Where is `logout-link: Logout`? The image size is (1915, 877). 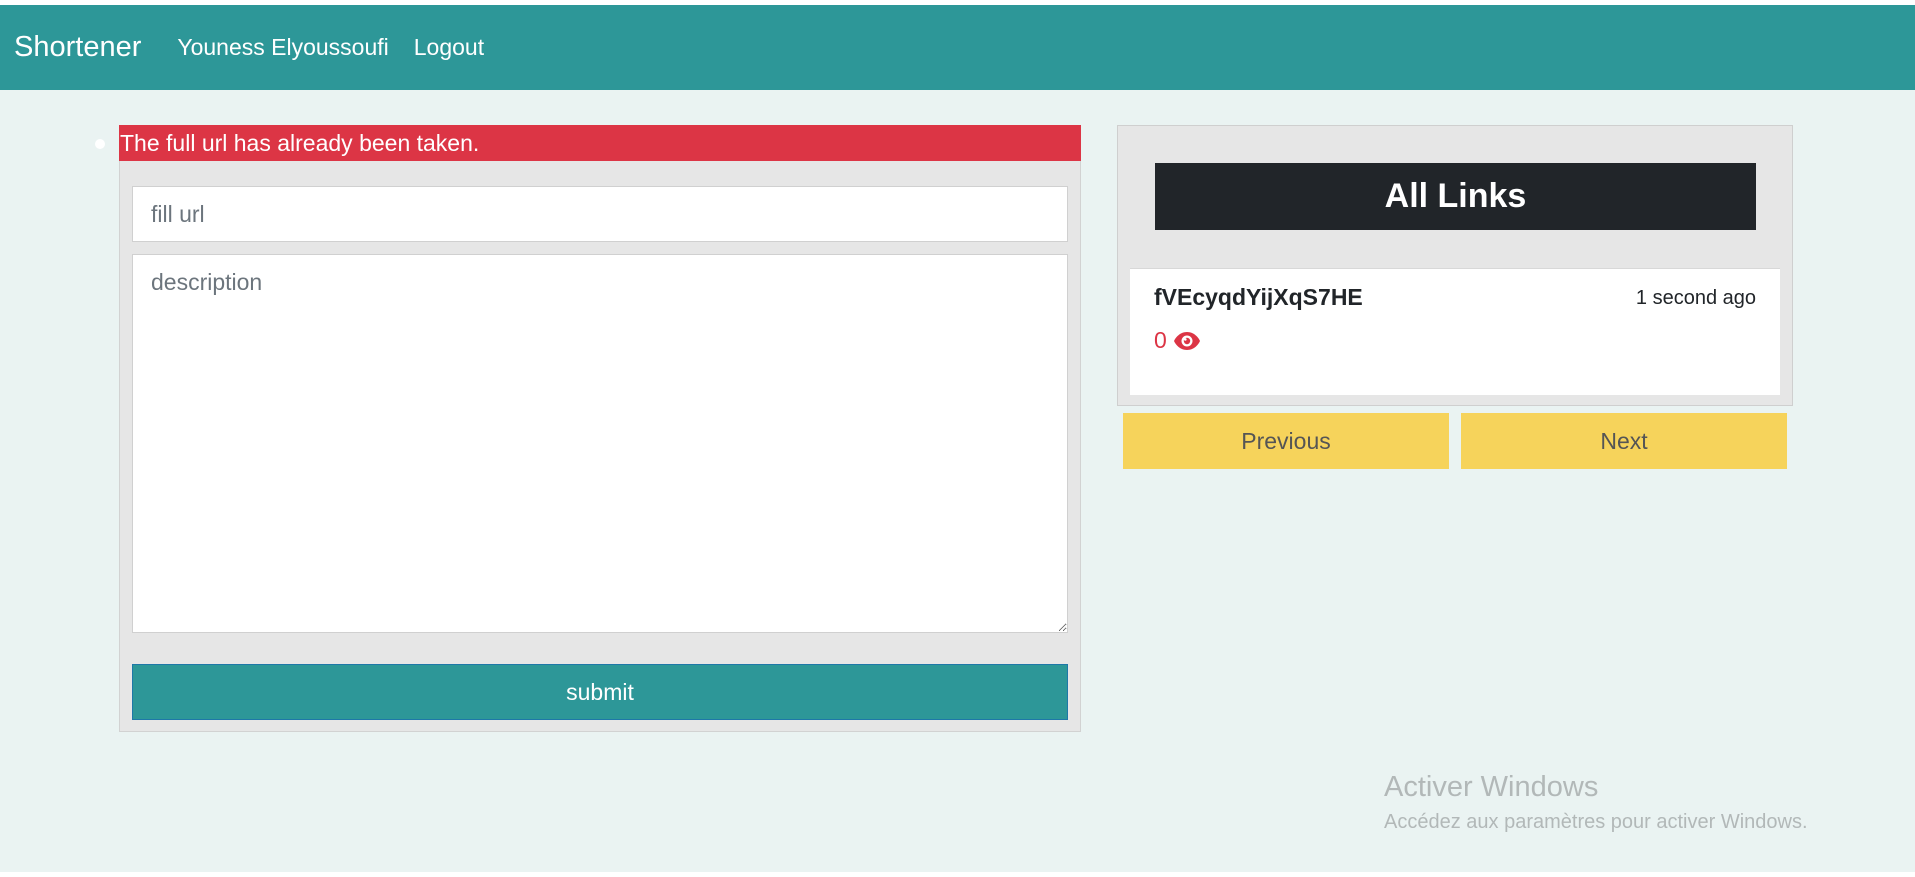
logout-link: Logout is located at coordinates (449, 47).